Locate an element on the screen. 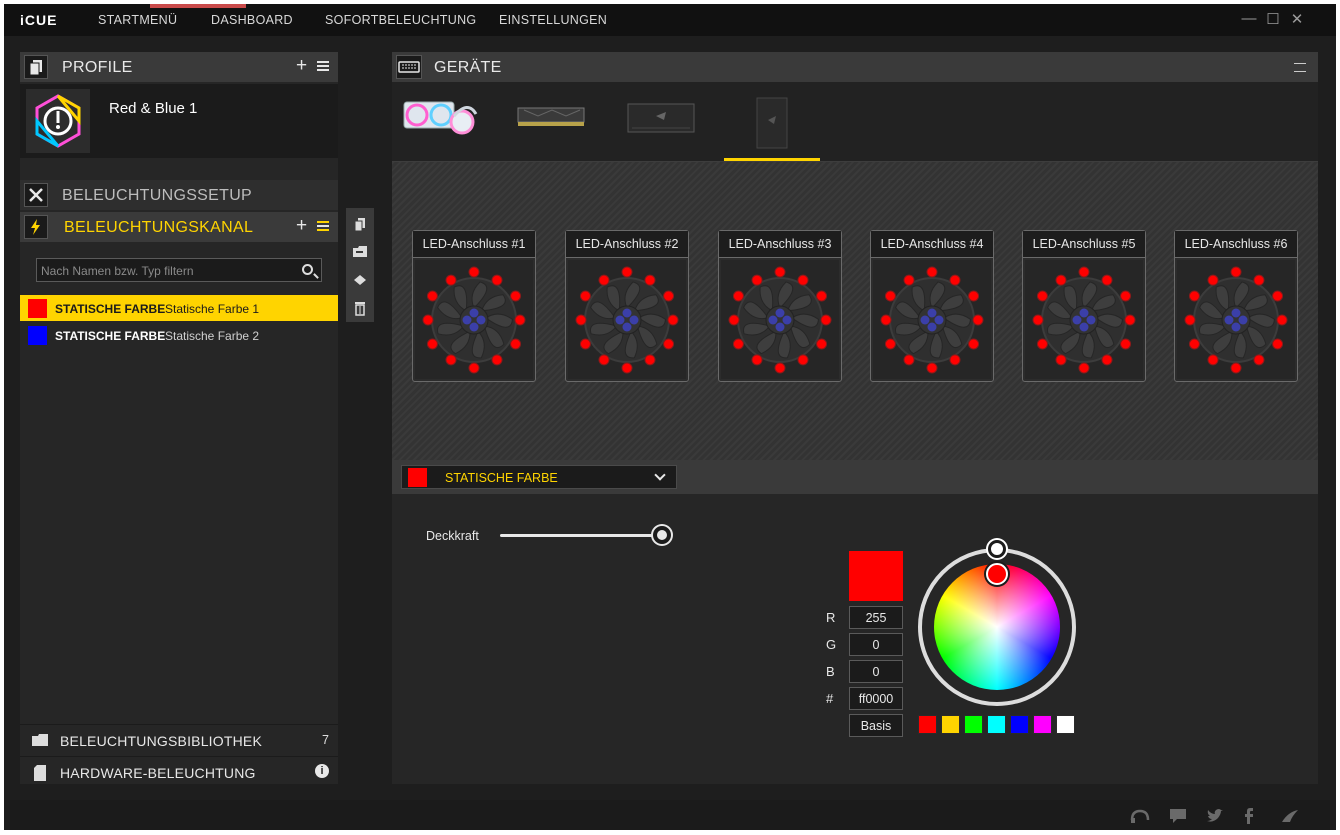 Image resolution: width=1340 pixels, height=835 pixels. wrench-icon is located at coordinates (36, 195).